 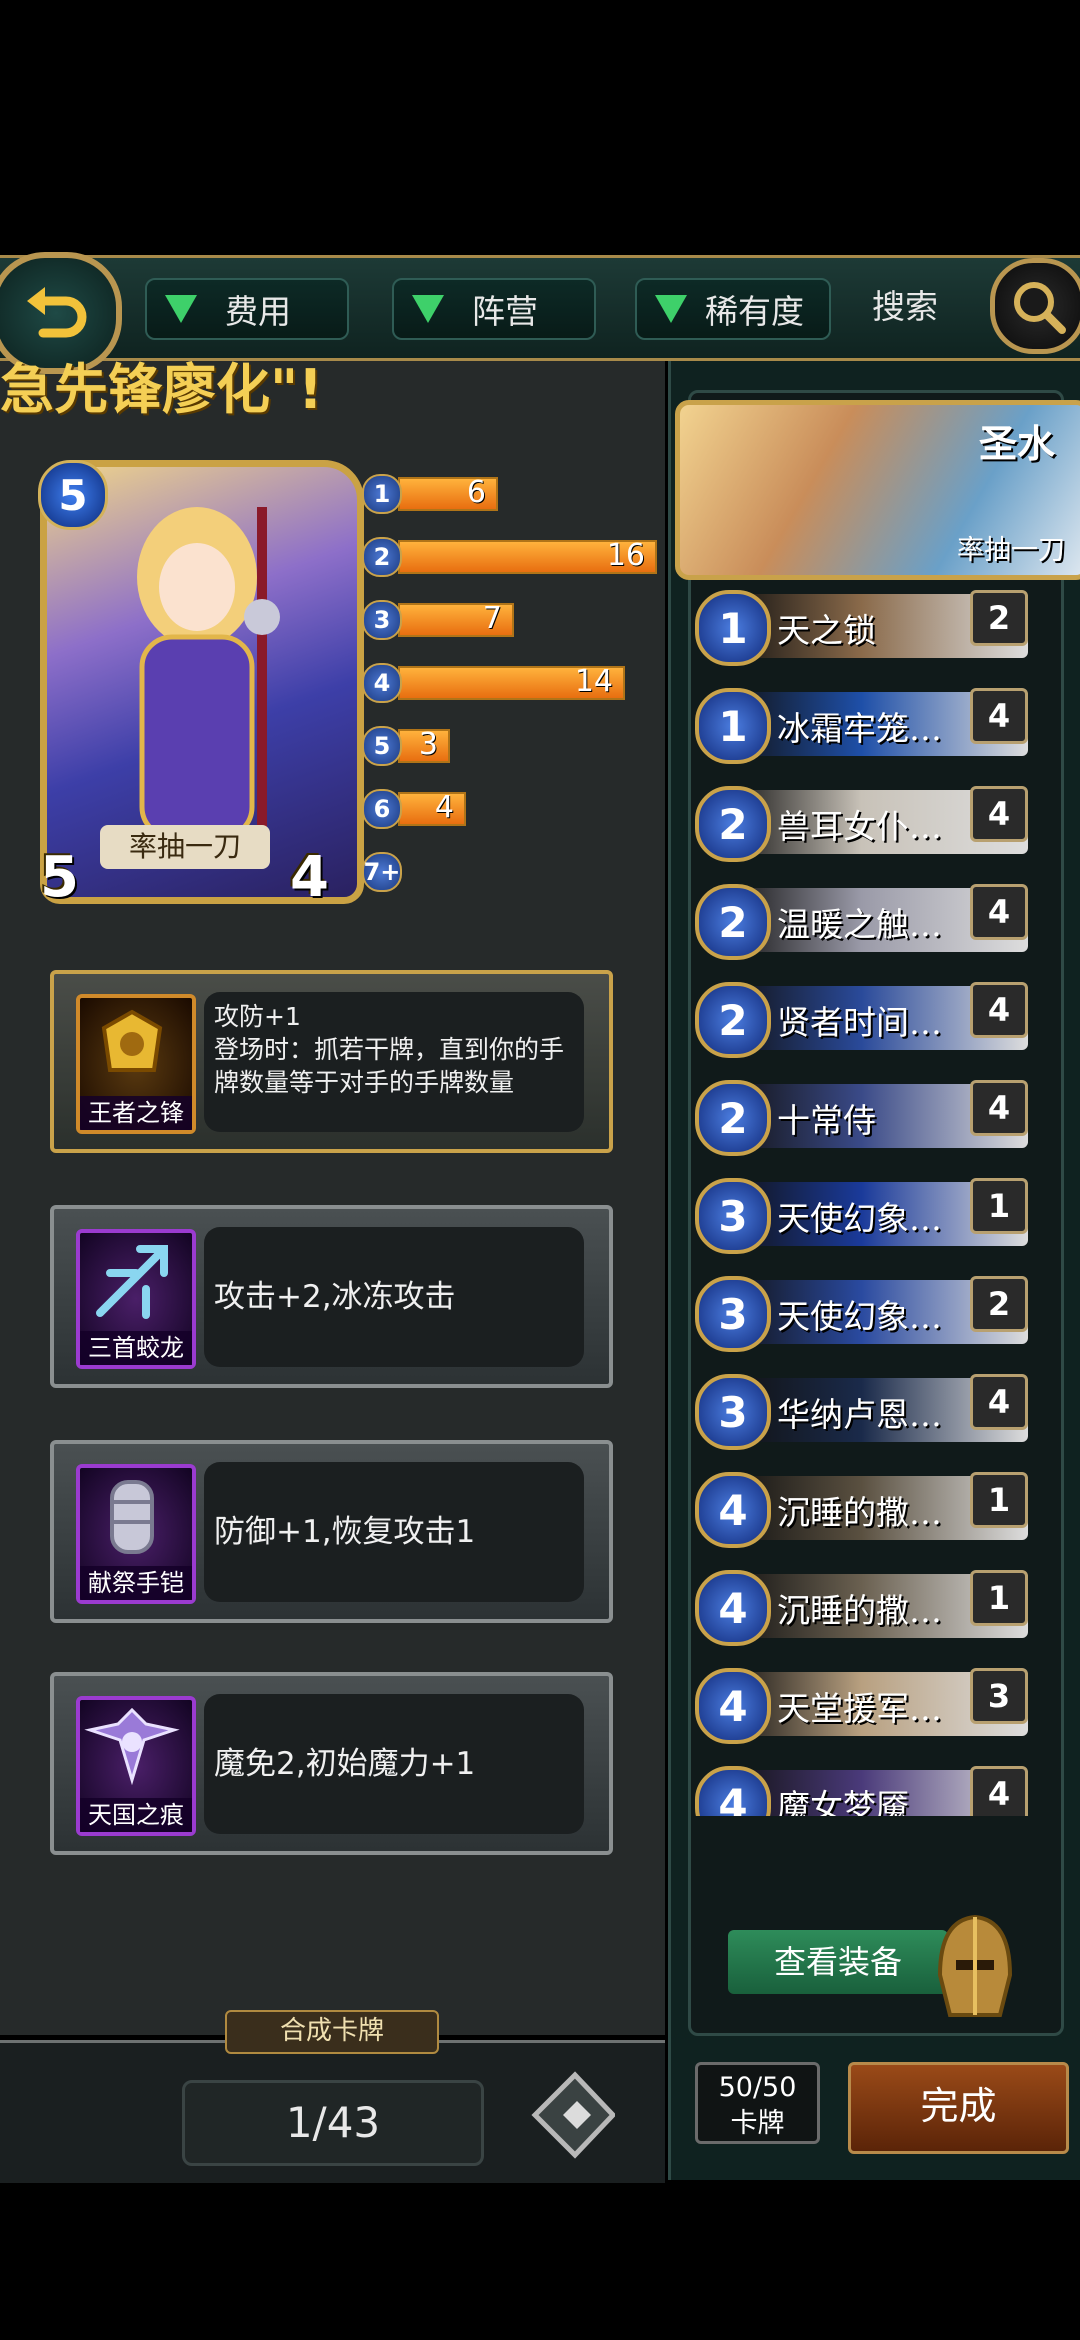 I want to click on filter-faction-label: 阵营, so click(x=505, y=311).